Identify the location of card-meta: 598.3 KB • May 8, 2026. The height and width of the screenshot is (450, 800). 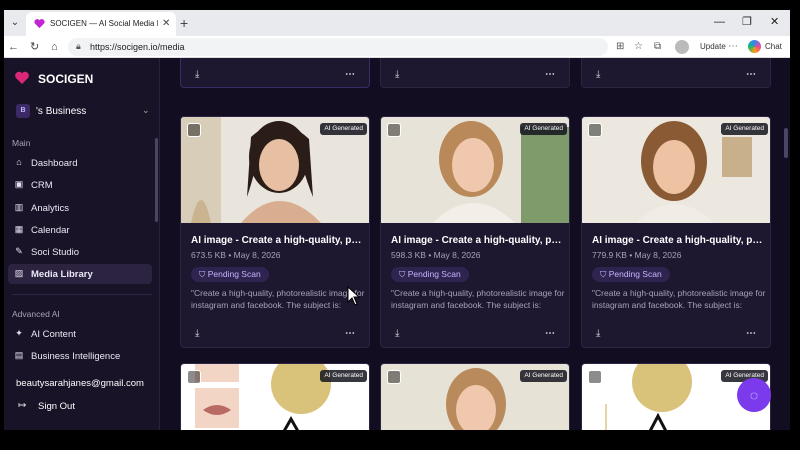
(436, 255).